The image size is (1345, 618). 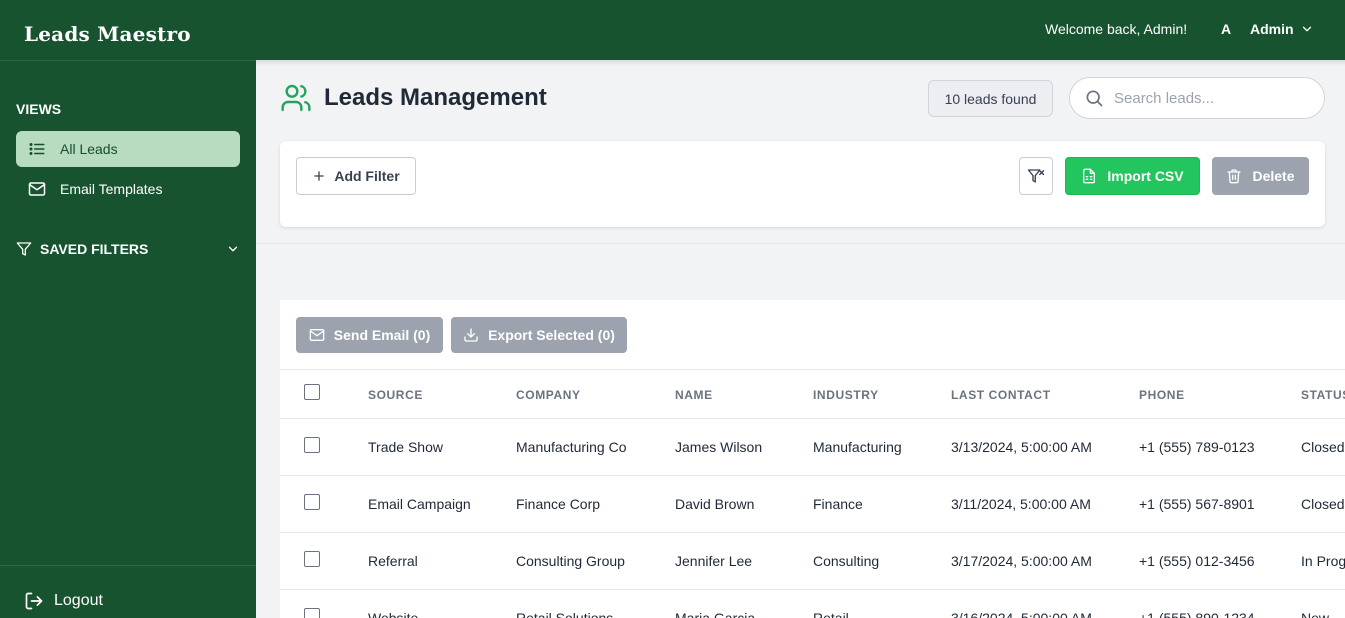 What do you see at coordinates (367, 176) in the screenshot?
I see `add-filter-label: Add Filter` at bounding box center [367, 176].